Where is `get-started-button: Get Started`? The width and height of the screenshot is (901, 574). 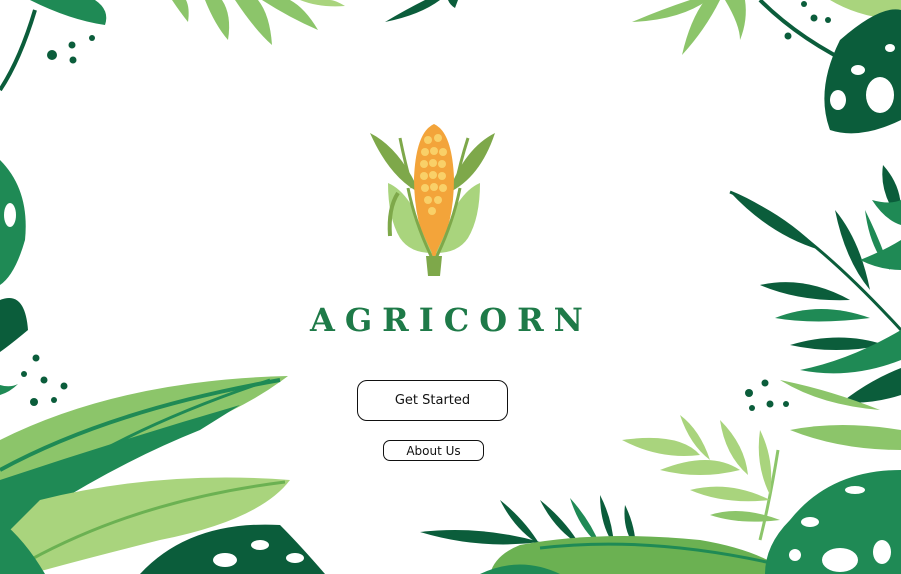 get-started-button: Get Started is located at coordinates (432, 400).